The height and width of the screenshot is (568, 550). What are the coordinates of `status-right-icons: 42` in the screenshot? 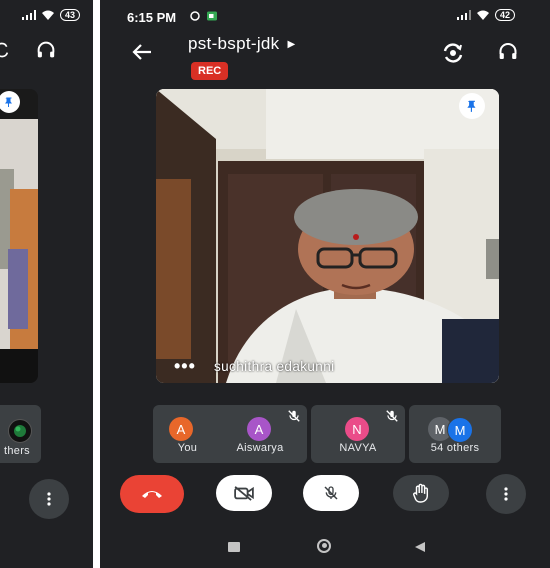 It's located at (486, 15).